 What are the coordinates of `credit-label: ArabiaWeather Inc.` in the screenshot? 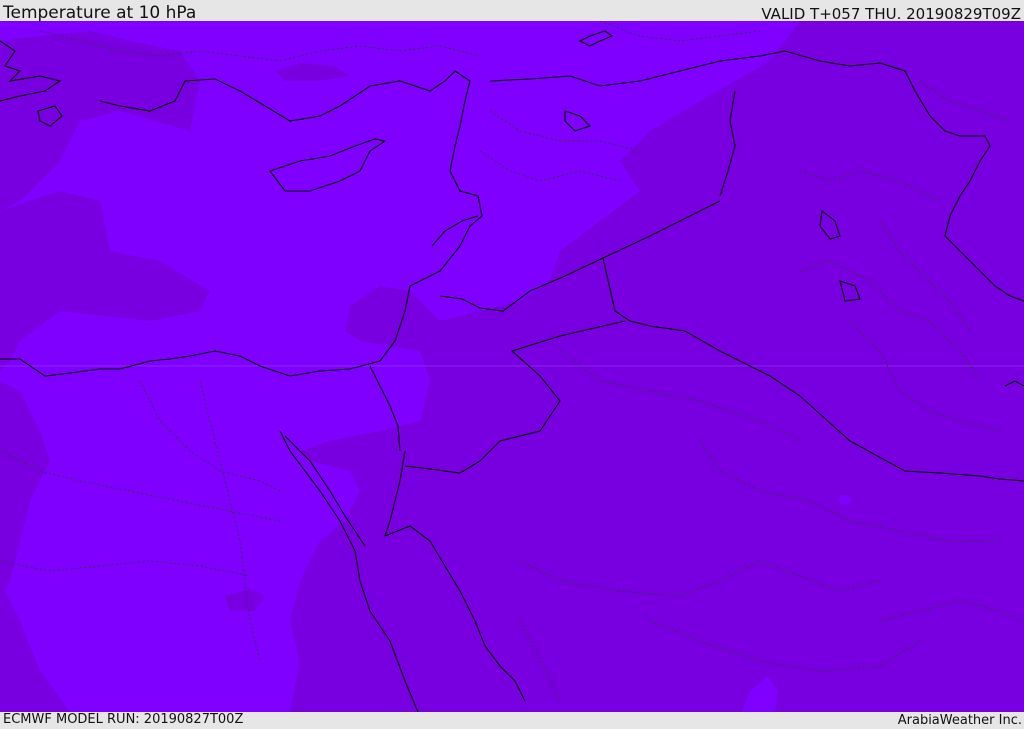 It's located at (959, 720).